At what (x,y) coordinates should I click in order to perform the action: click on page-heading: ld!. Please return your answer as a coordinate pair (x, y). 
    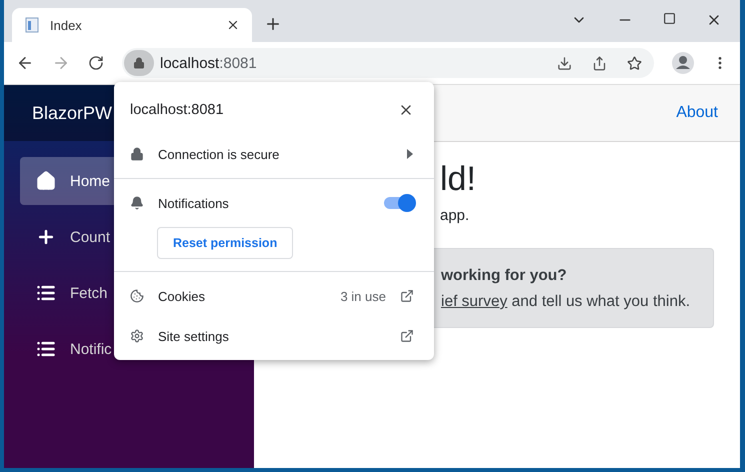
    Looking at the image, I should click on (458, 179).